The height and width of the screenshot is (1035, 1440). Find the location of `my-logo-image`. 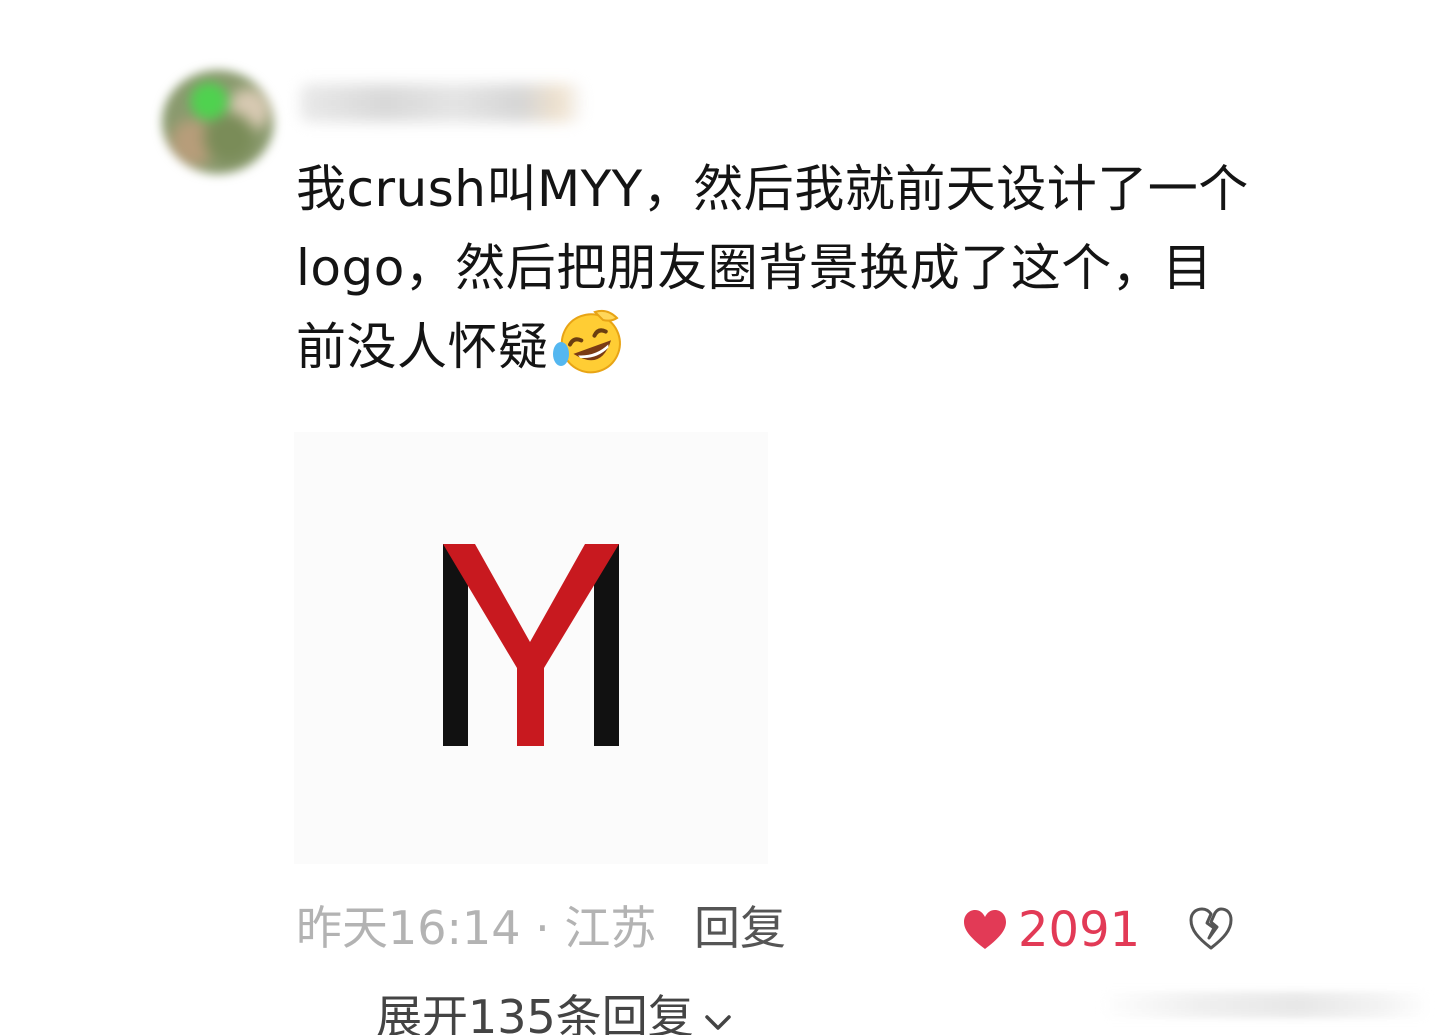

my-logo-image is located at coordinates (531, 645).